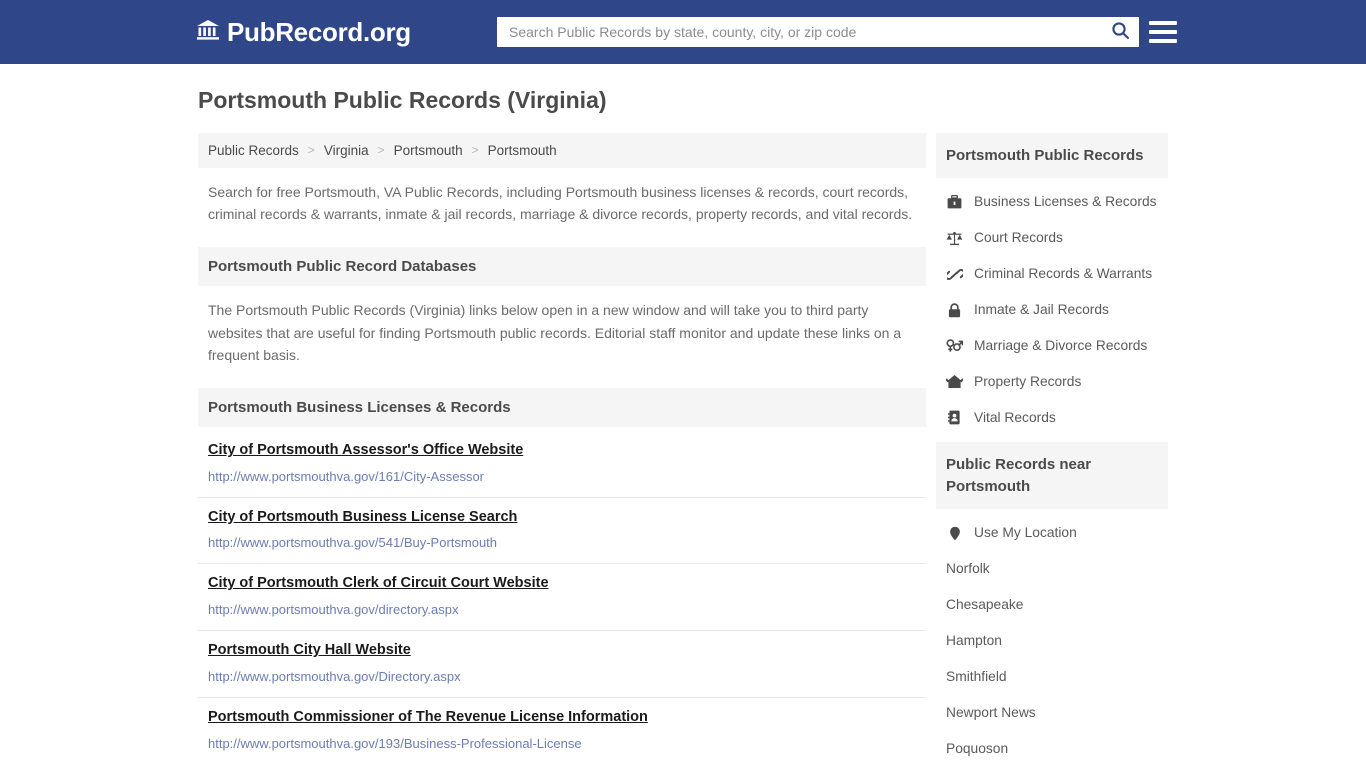 The height and width of the screenshot is (768, 1366). What do you see at coordinates (1015, 417) in the screenshot?
I see `sidebar-item-label: Vital Records` at bounding box center [1015, 417].